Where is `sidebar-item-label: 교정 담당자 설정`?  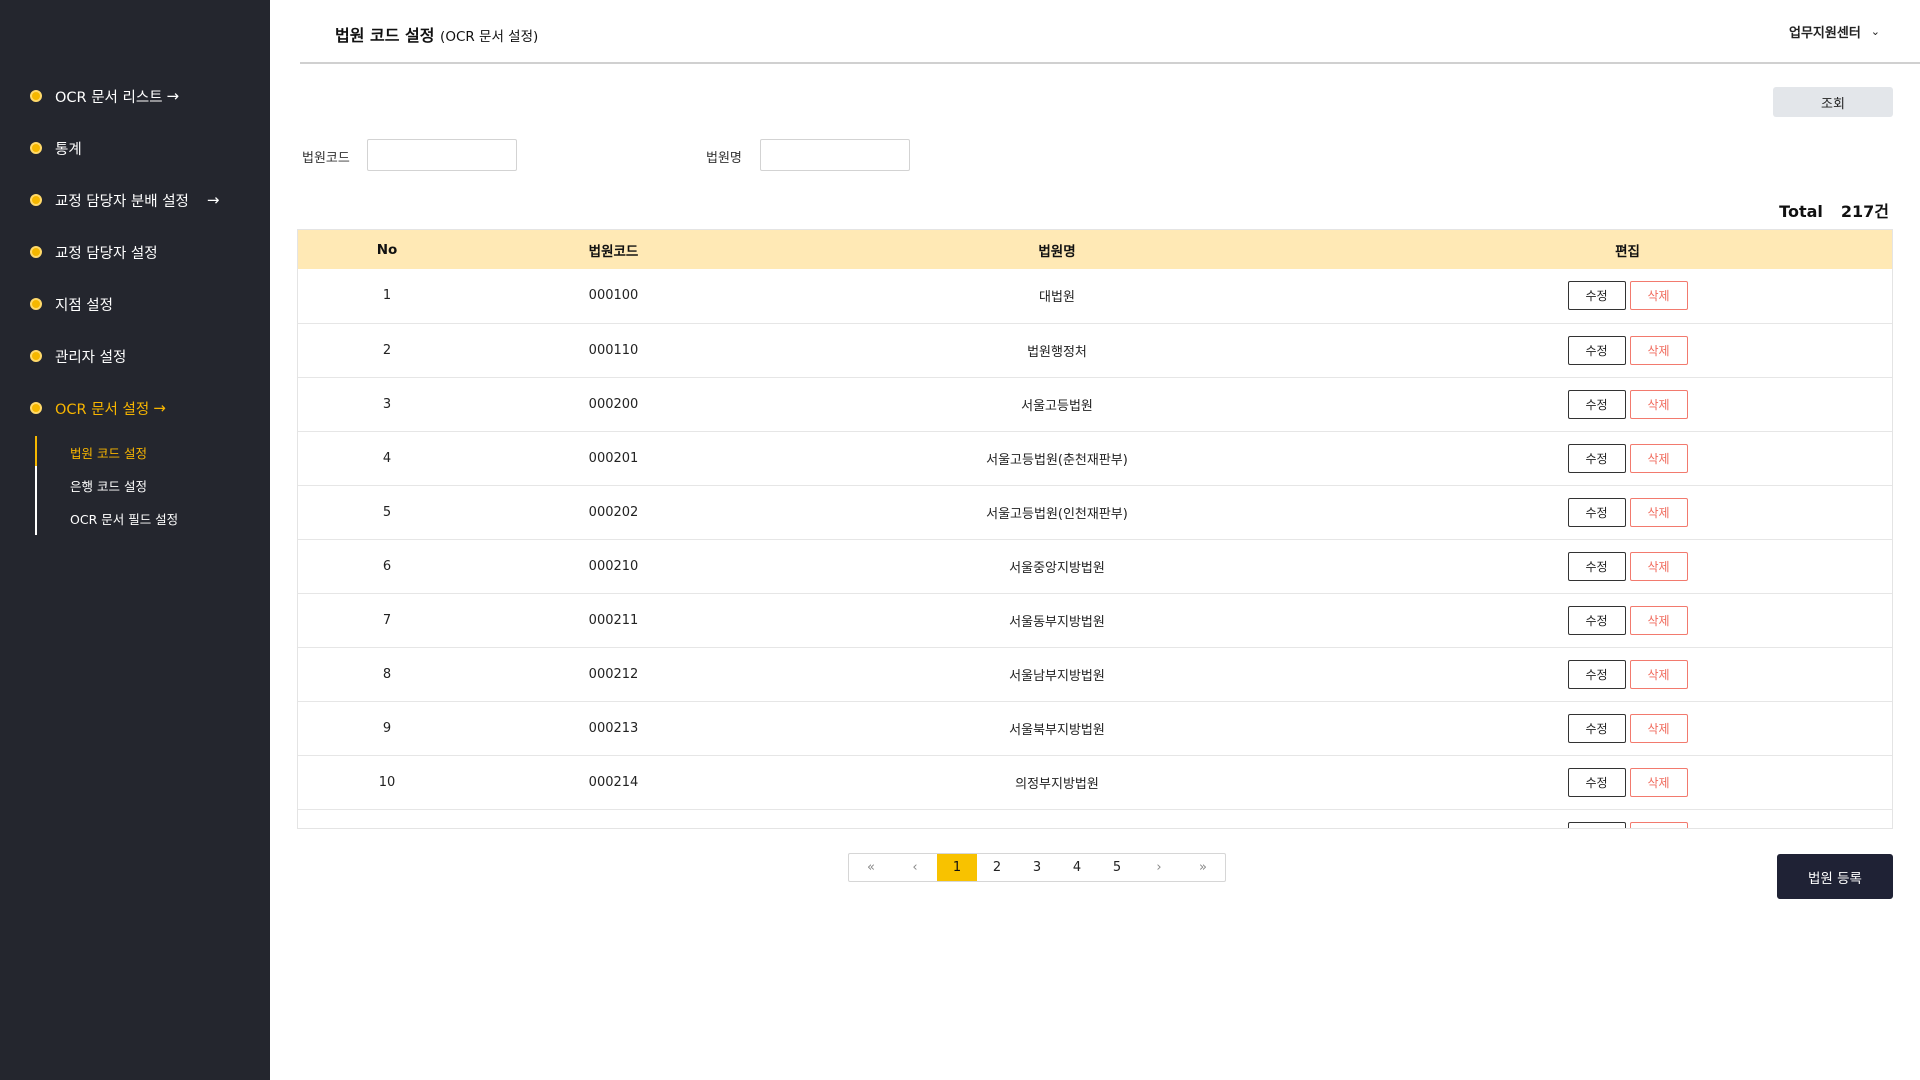 sidebar-item-label: 교정 담당자 설정 is located at coordinates (106, 253).